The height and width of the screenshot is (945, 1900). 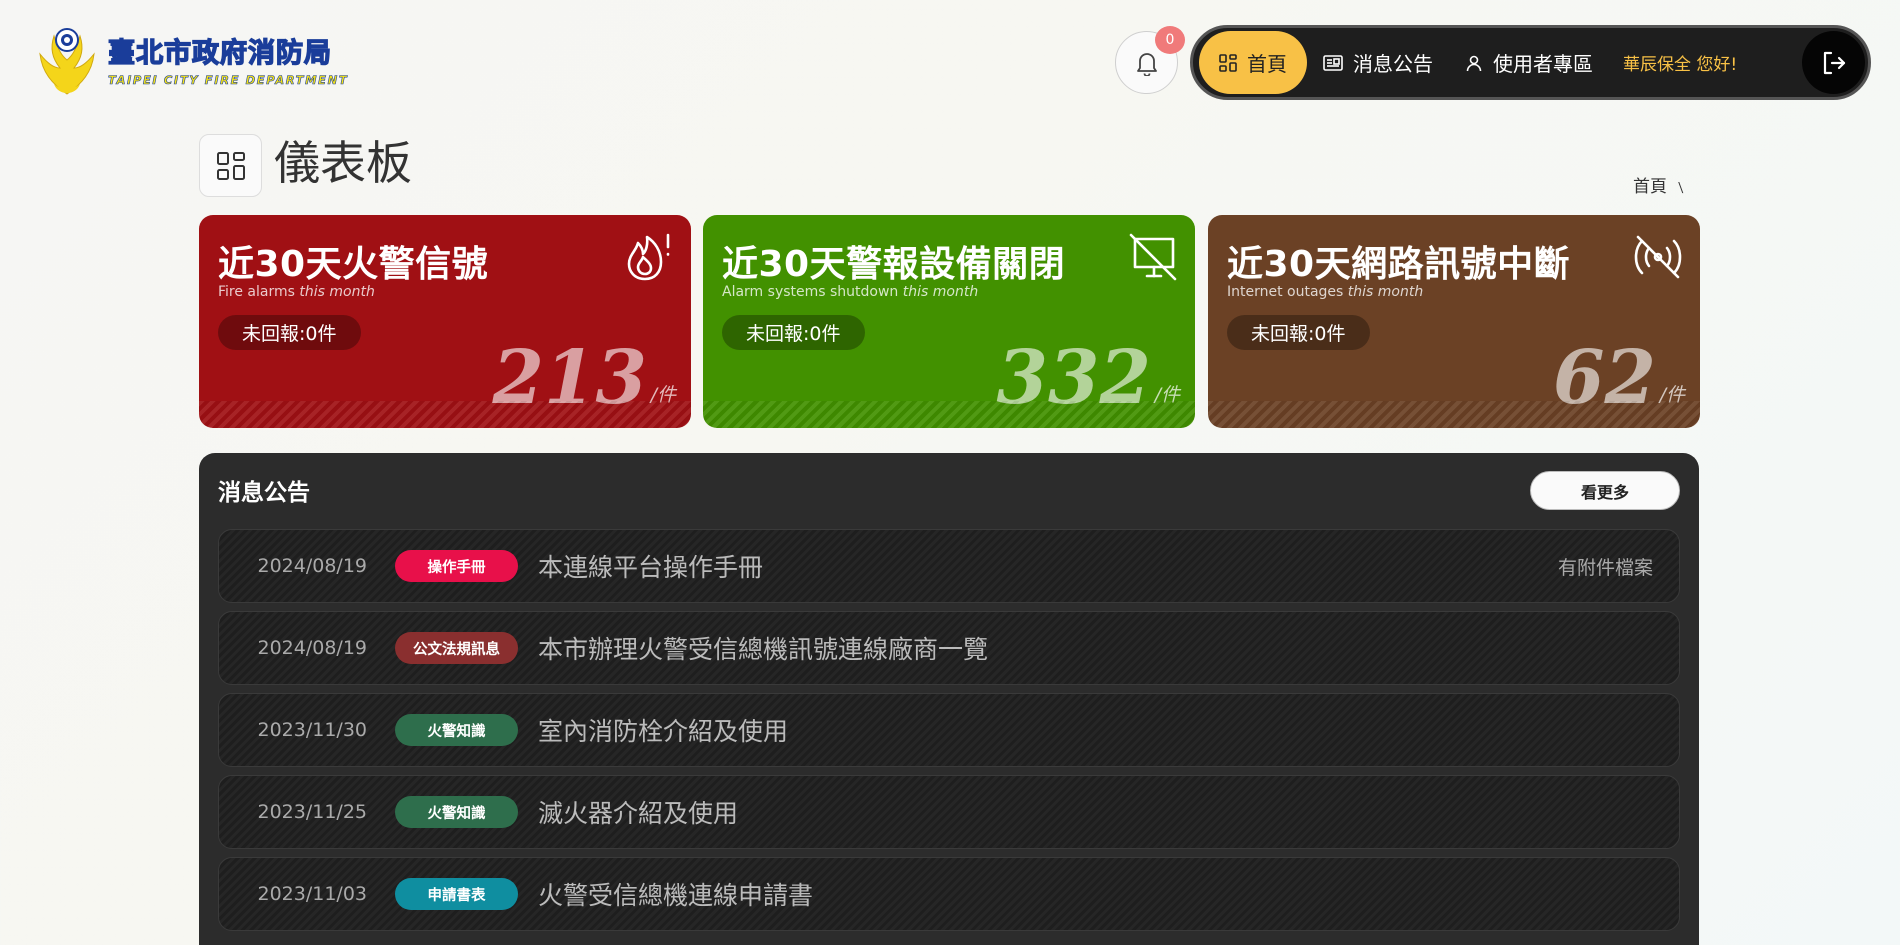 I want to click on news-row: 2024/08/19 操作手冊 本連線平台操作手冊 有附件檔案, so click(x=949, y=566).